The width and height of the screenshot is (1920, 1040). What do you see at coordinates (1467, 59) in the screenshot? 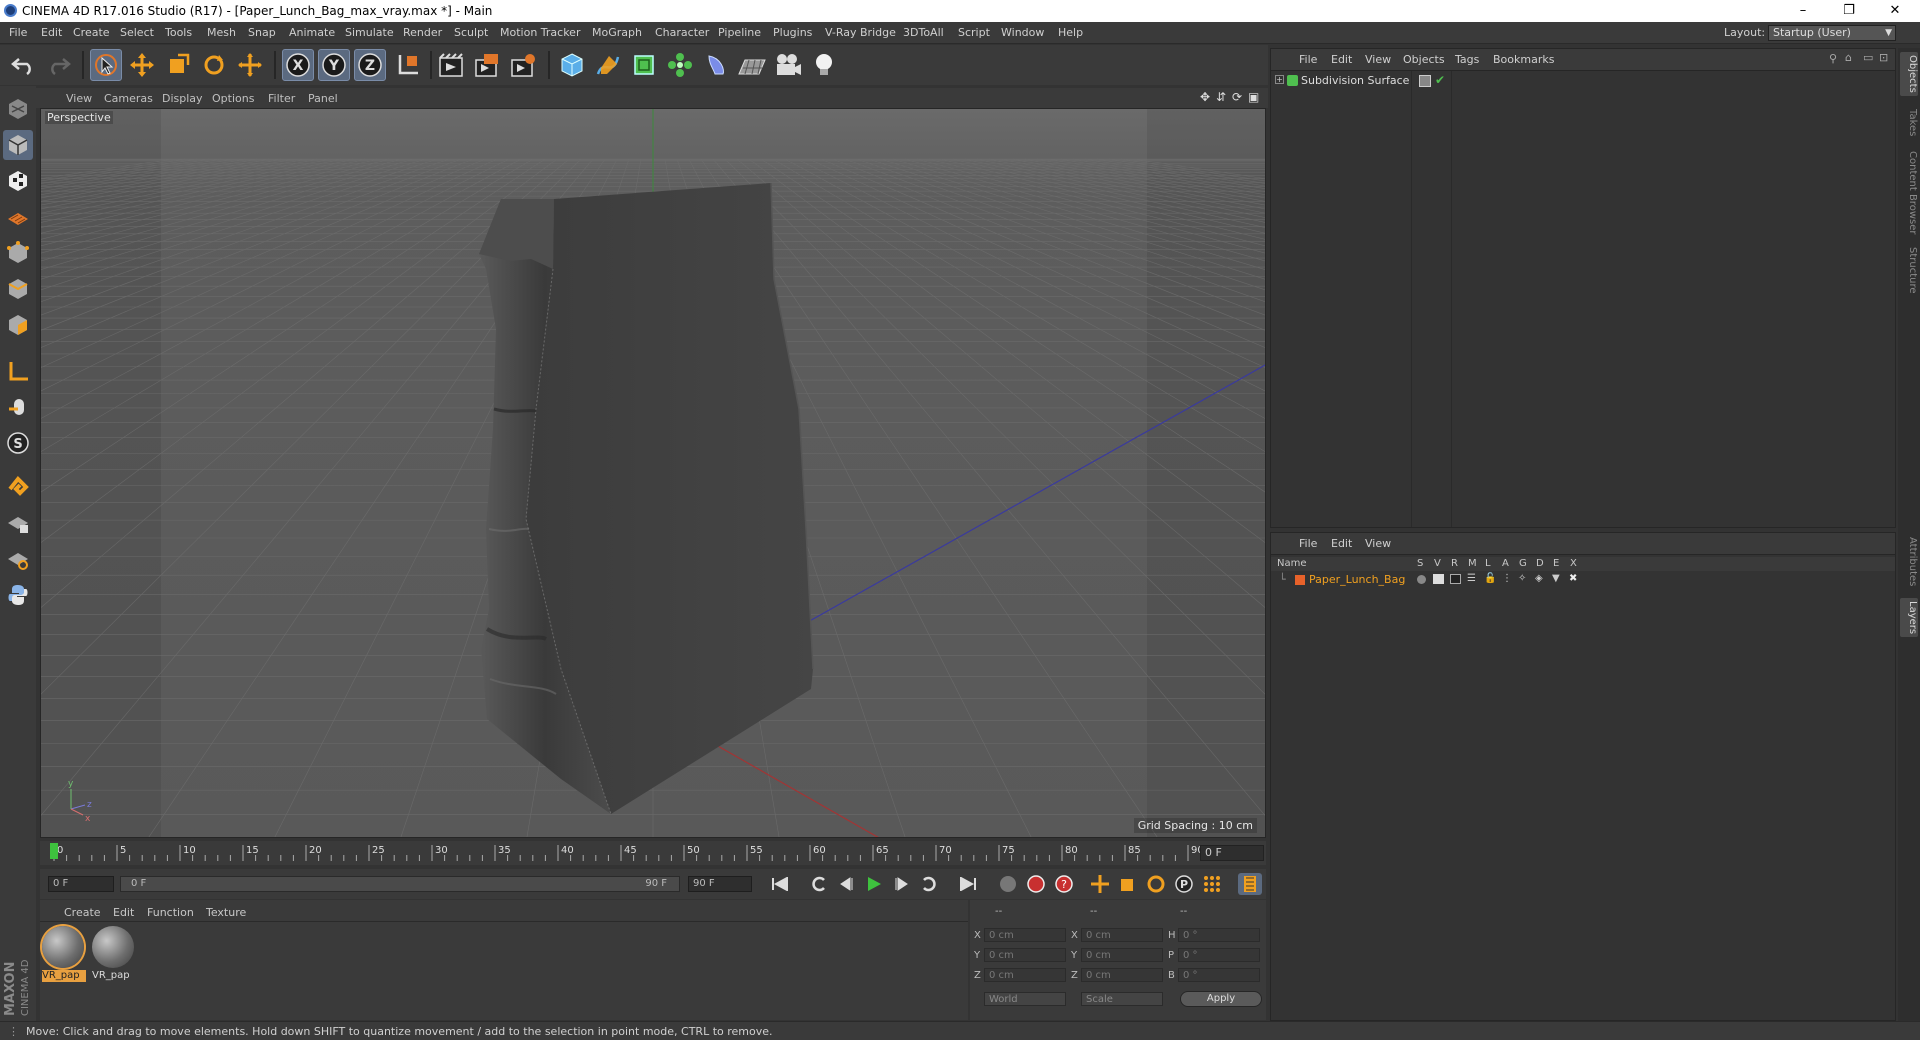
I see `om-menu-tags: Tags` at bounding box center [1467, 59].